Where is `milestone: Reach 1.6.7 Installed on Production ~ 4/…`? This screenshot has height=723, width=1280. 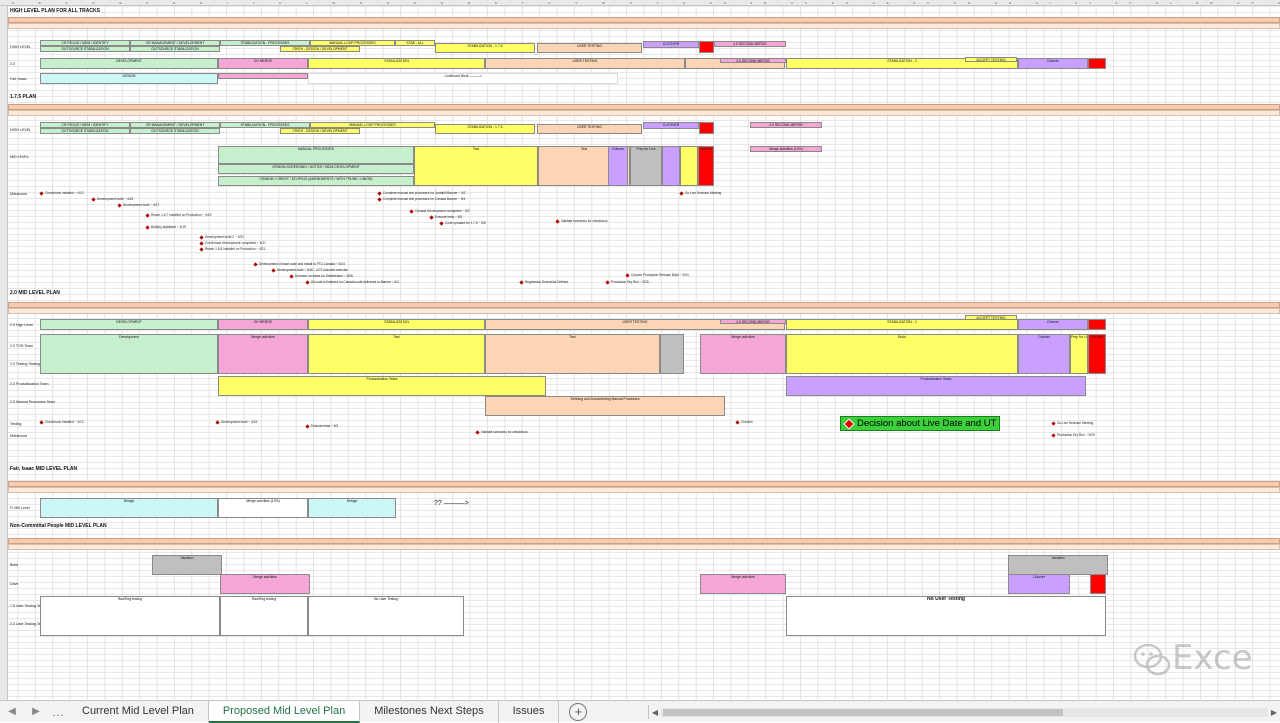 milestone: Reach 1.6.7 Installed on Production ~ 4/… is located at coordinates (178, 215).